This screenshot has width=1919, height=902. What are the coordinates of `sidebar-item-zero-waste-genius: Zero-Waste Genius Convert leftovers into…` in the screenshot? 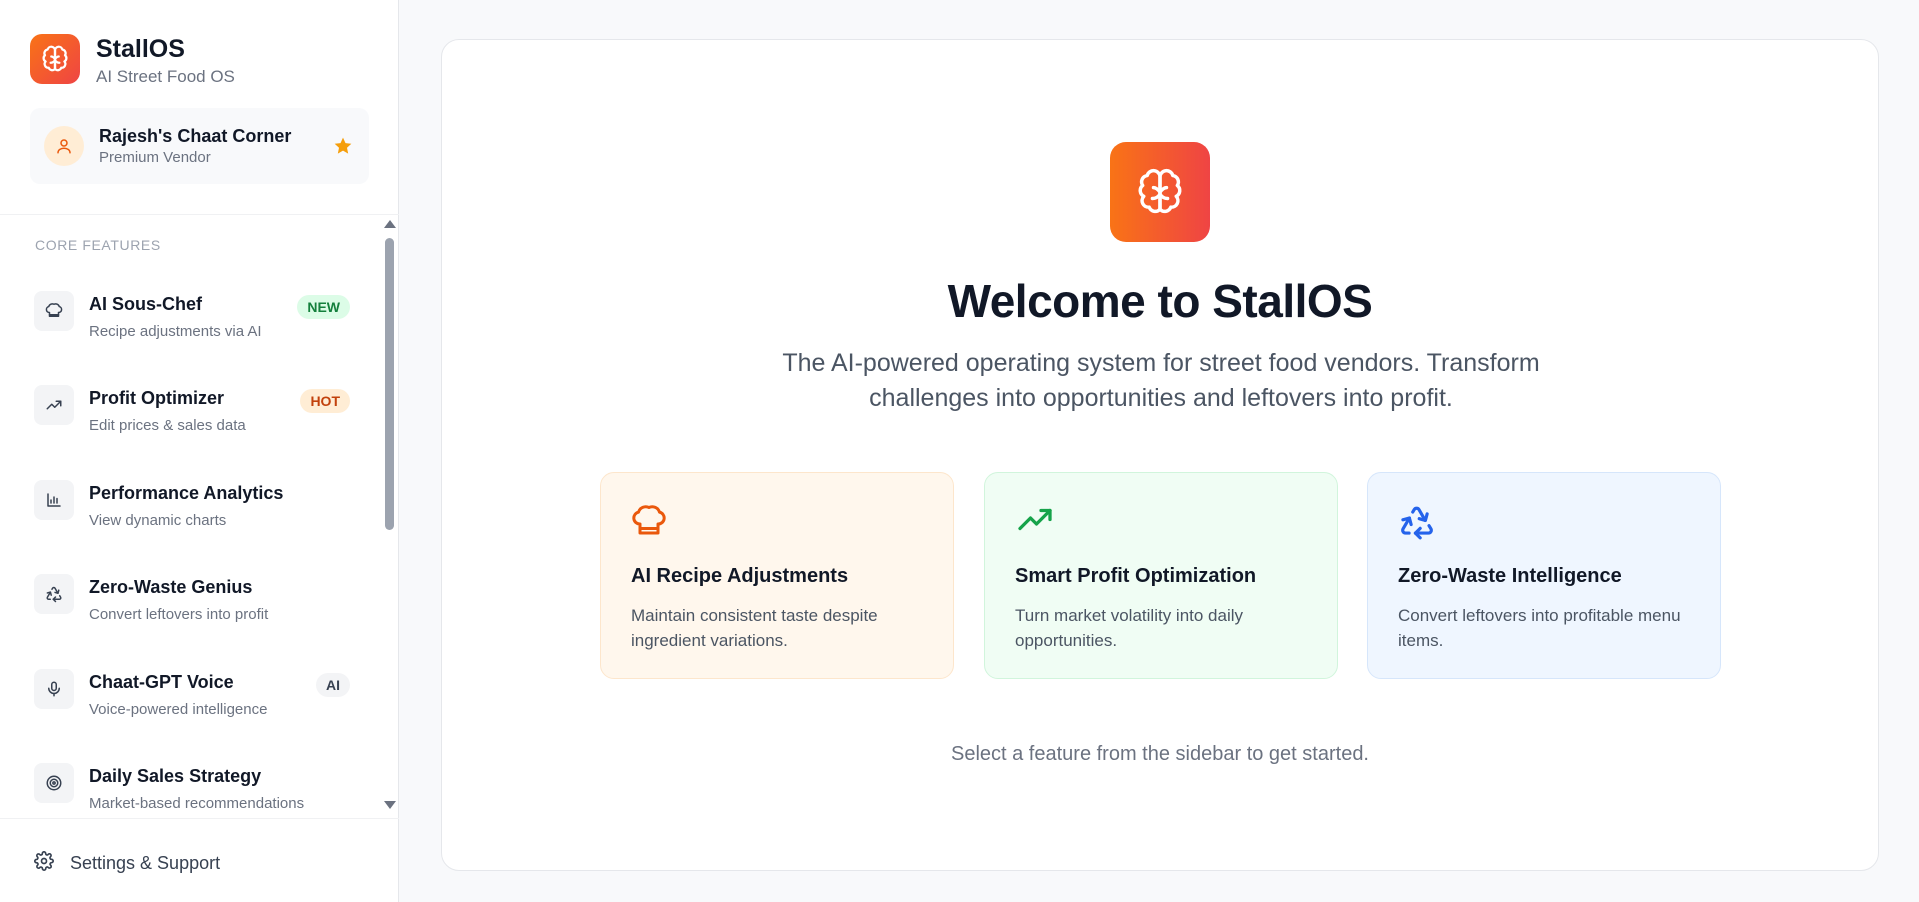 It's located at (192, 600).